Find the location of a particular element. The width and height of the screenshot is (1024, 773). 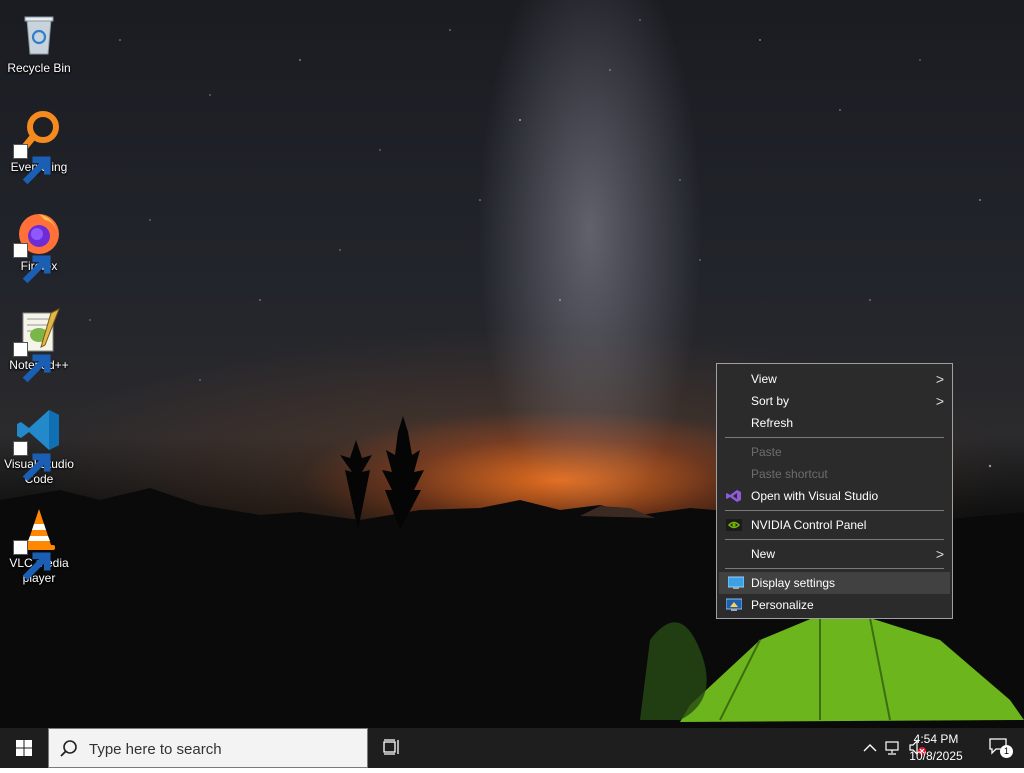

everything-search-icon is located at coordinates (38, 147).